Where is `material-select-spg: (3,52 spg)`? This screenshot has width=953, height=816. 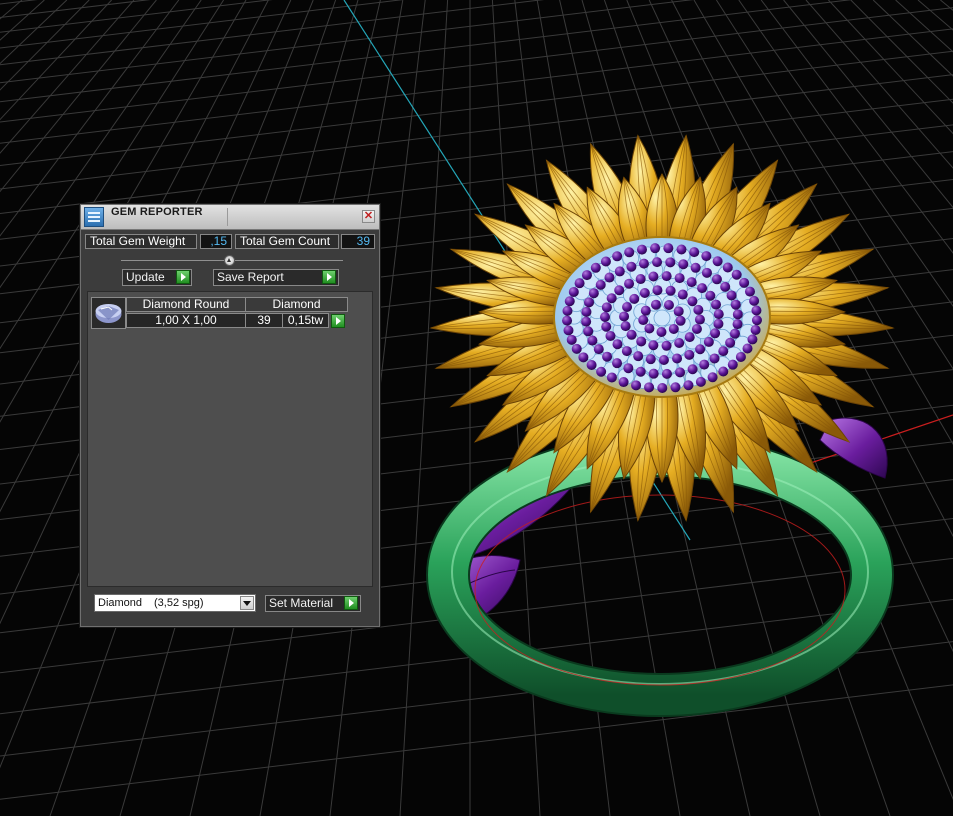 material-select-spg: (3,52 spg) is located at coordinates (179, 603).